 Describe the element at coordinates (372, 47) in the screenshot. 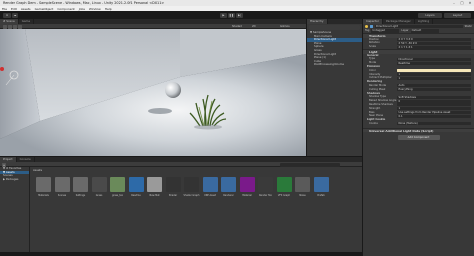

I see `transform-scale-label: Scale` at that location.